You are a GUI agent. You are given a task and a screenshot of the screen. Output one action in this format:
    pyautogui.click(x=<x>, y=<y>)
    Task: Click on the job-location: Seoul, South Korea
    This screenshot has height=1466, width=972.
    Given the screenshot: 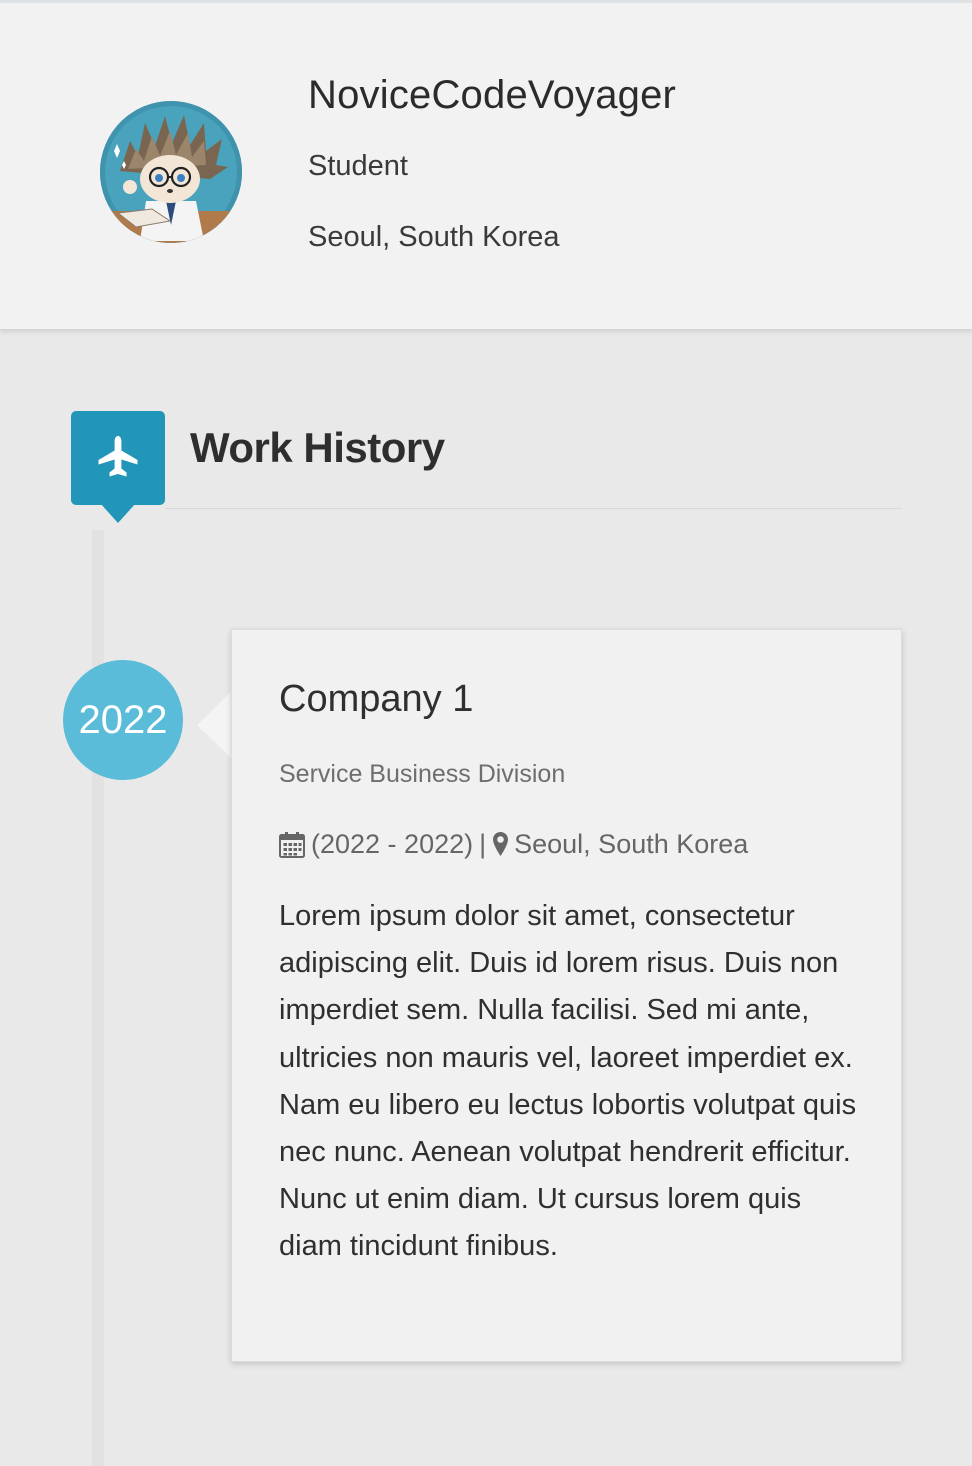 What is the action you would take?
    pyautogui.click(x=631, y=843)
    